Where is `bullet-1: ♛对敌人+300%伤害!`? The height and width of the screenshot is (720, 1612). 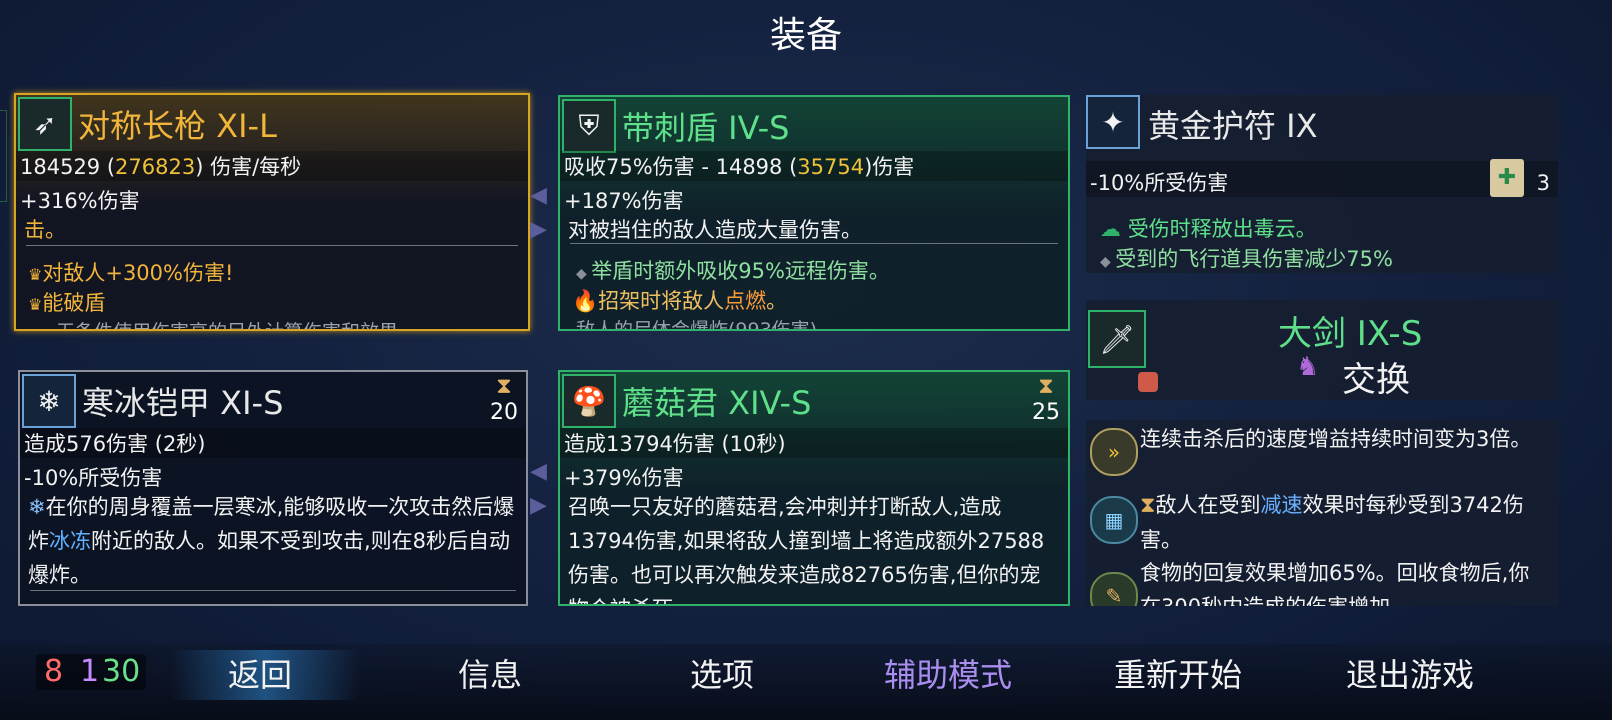 bullet-1: ♛对敌人+300%伤害! is located at coordinates (130, 272).